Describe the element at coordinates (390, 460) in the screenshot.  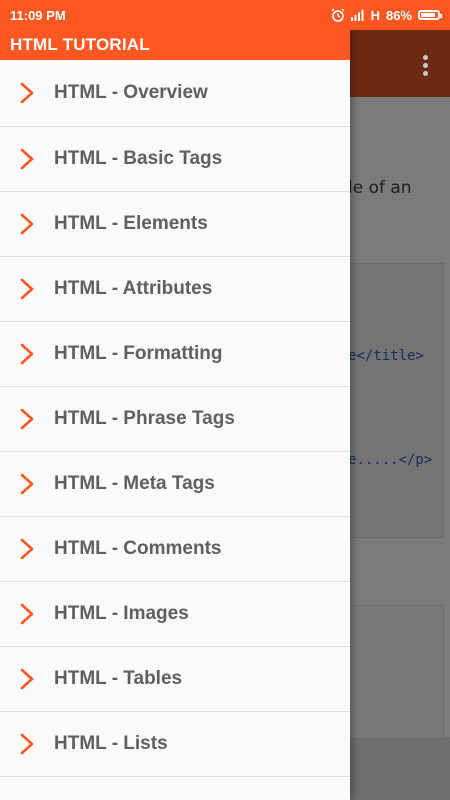
I see `background-code-line: e.....</p>` at that location.